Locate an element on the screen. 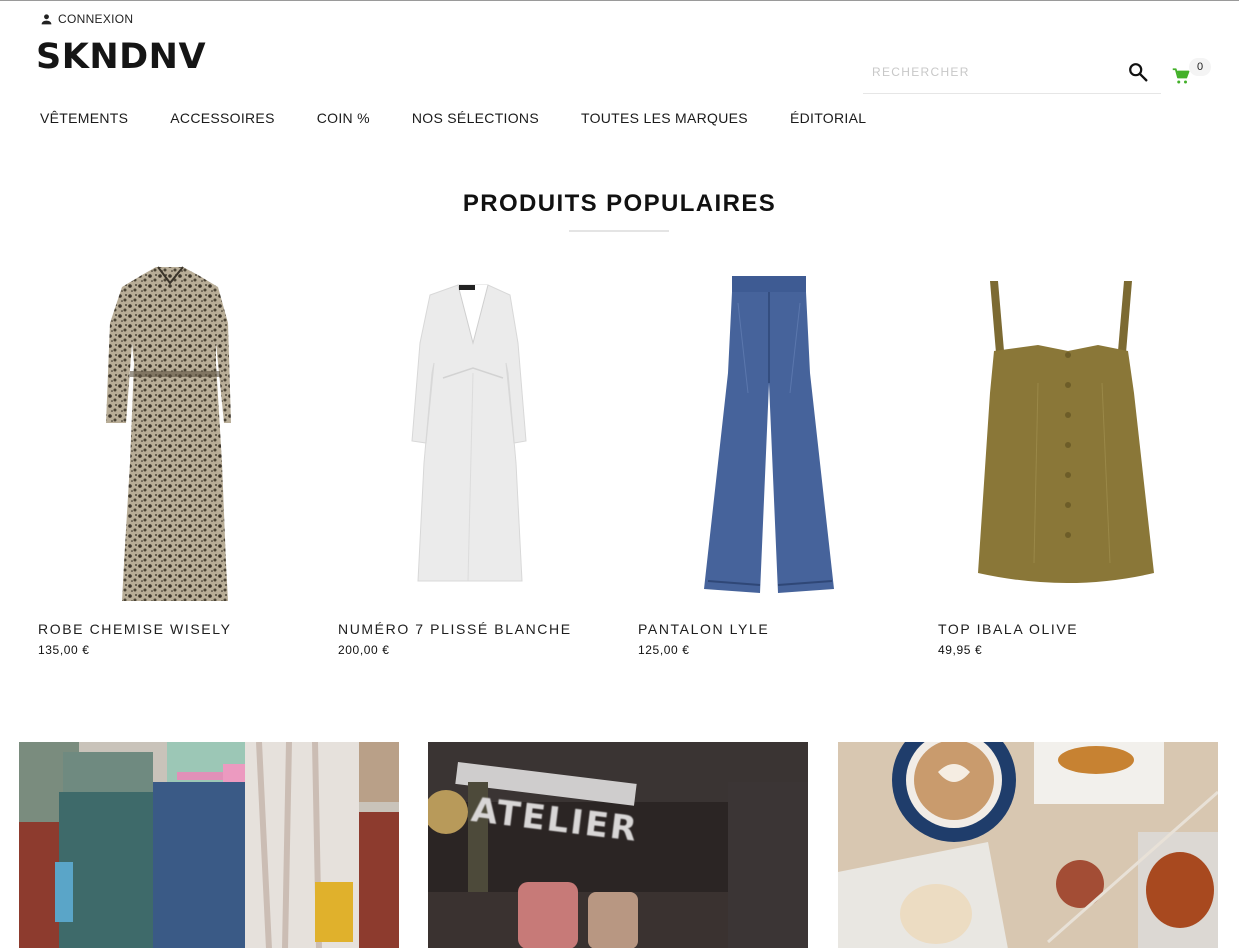  product-price: 135,00 € is located at coordinates (64, 650).